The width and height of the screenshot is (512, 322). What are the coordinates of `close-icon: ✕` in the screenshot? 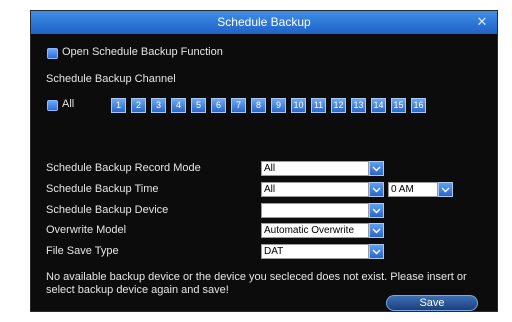 It's located at (482, 22).